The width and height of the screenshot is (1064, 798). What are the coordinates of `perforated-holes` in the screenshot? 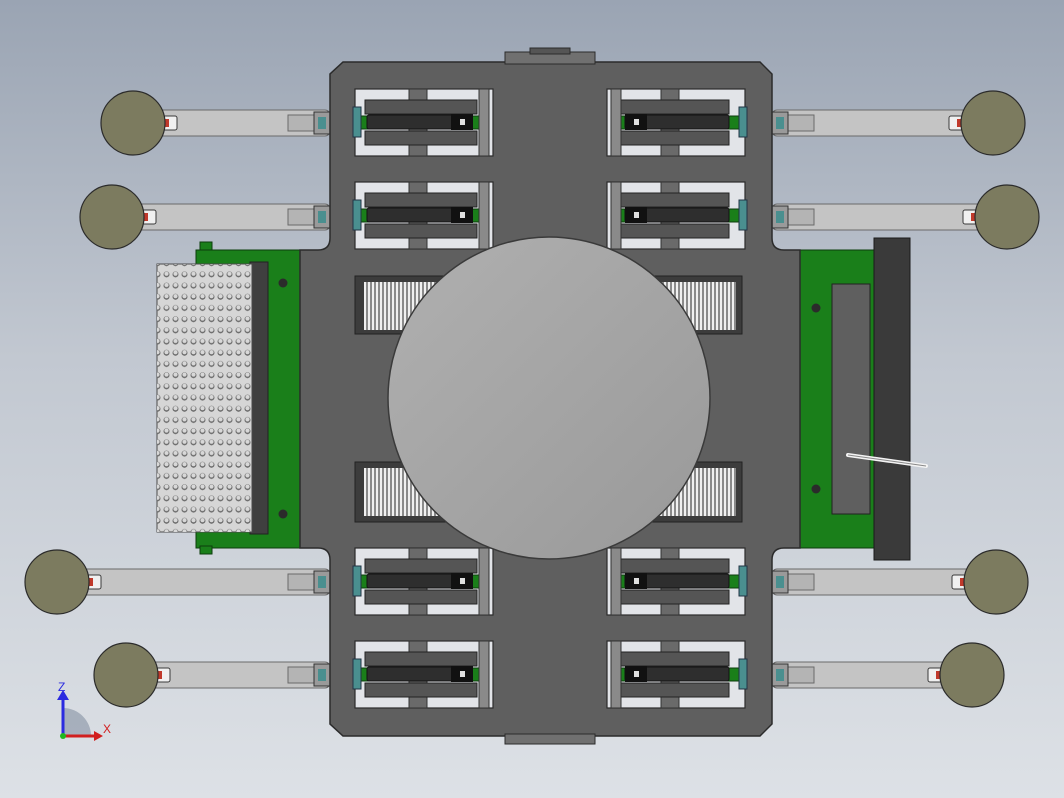 It's located at (204, 398).